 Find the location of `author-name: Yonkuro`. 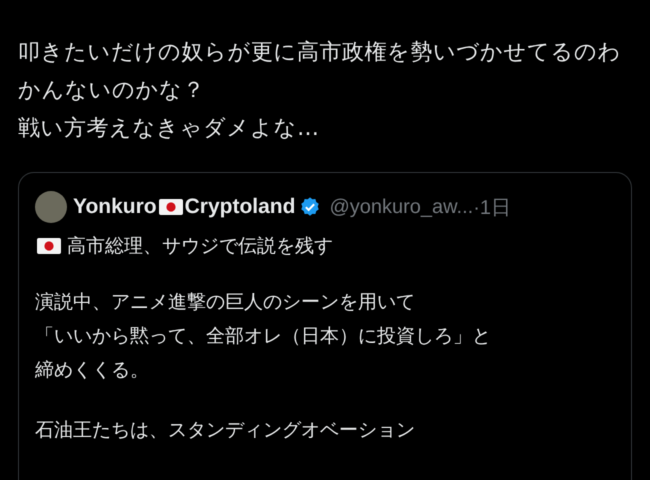

author-name: Yonkuro is located at coordinates (115, 207).